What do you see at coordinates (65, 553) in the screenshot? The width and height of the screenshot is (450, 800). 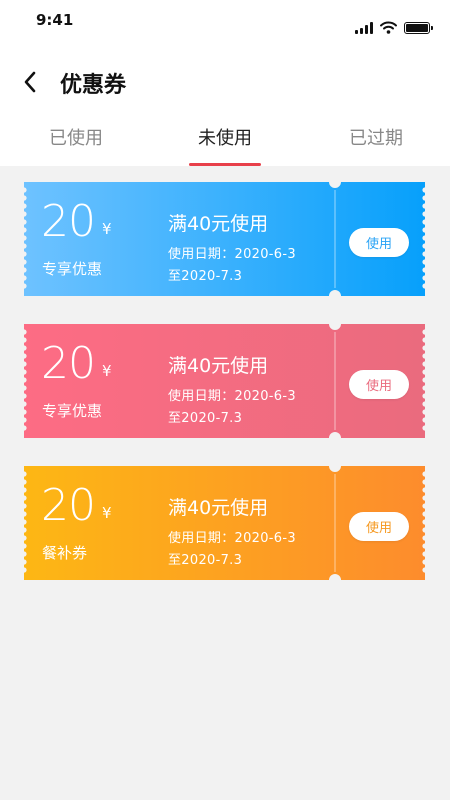 I see `coupon-type: 餐补券` at bounding box center [65, 553].